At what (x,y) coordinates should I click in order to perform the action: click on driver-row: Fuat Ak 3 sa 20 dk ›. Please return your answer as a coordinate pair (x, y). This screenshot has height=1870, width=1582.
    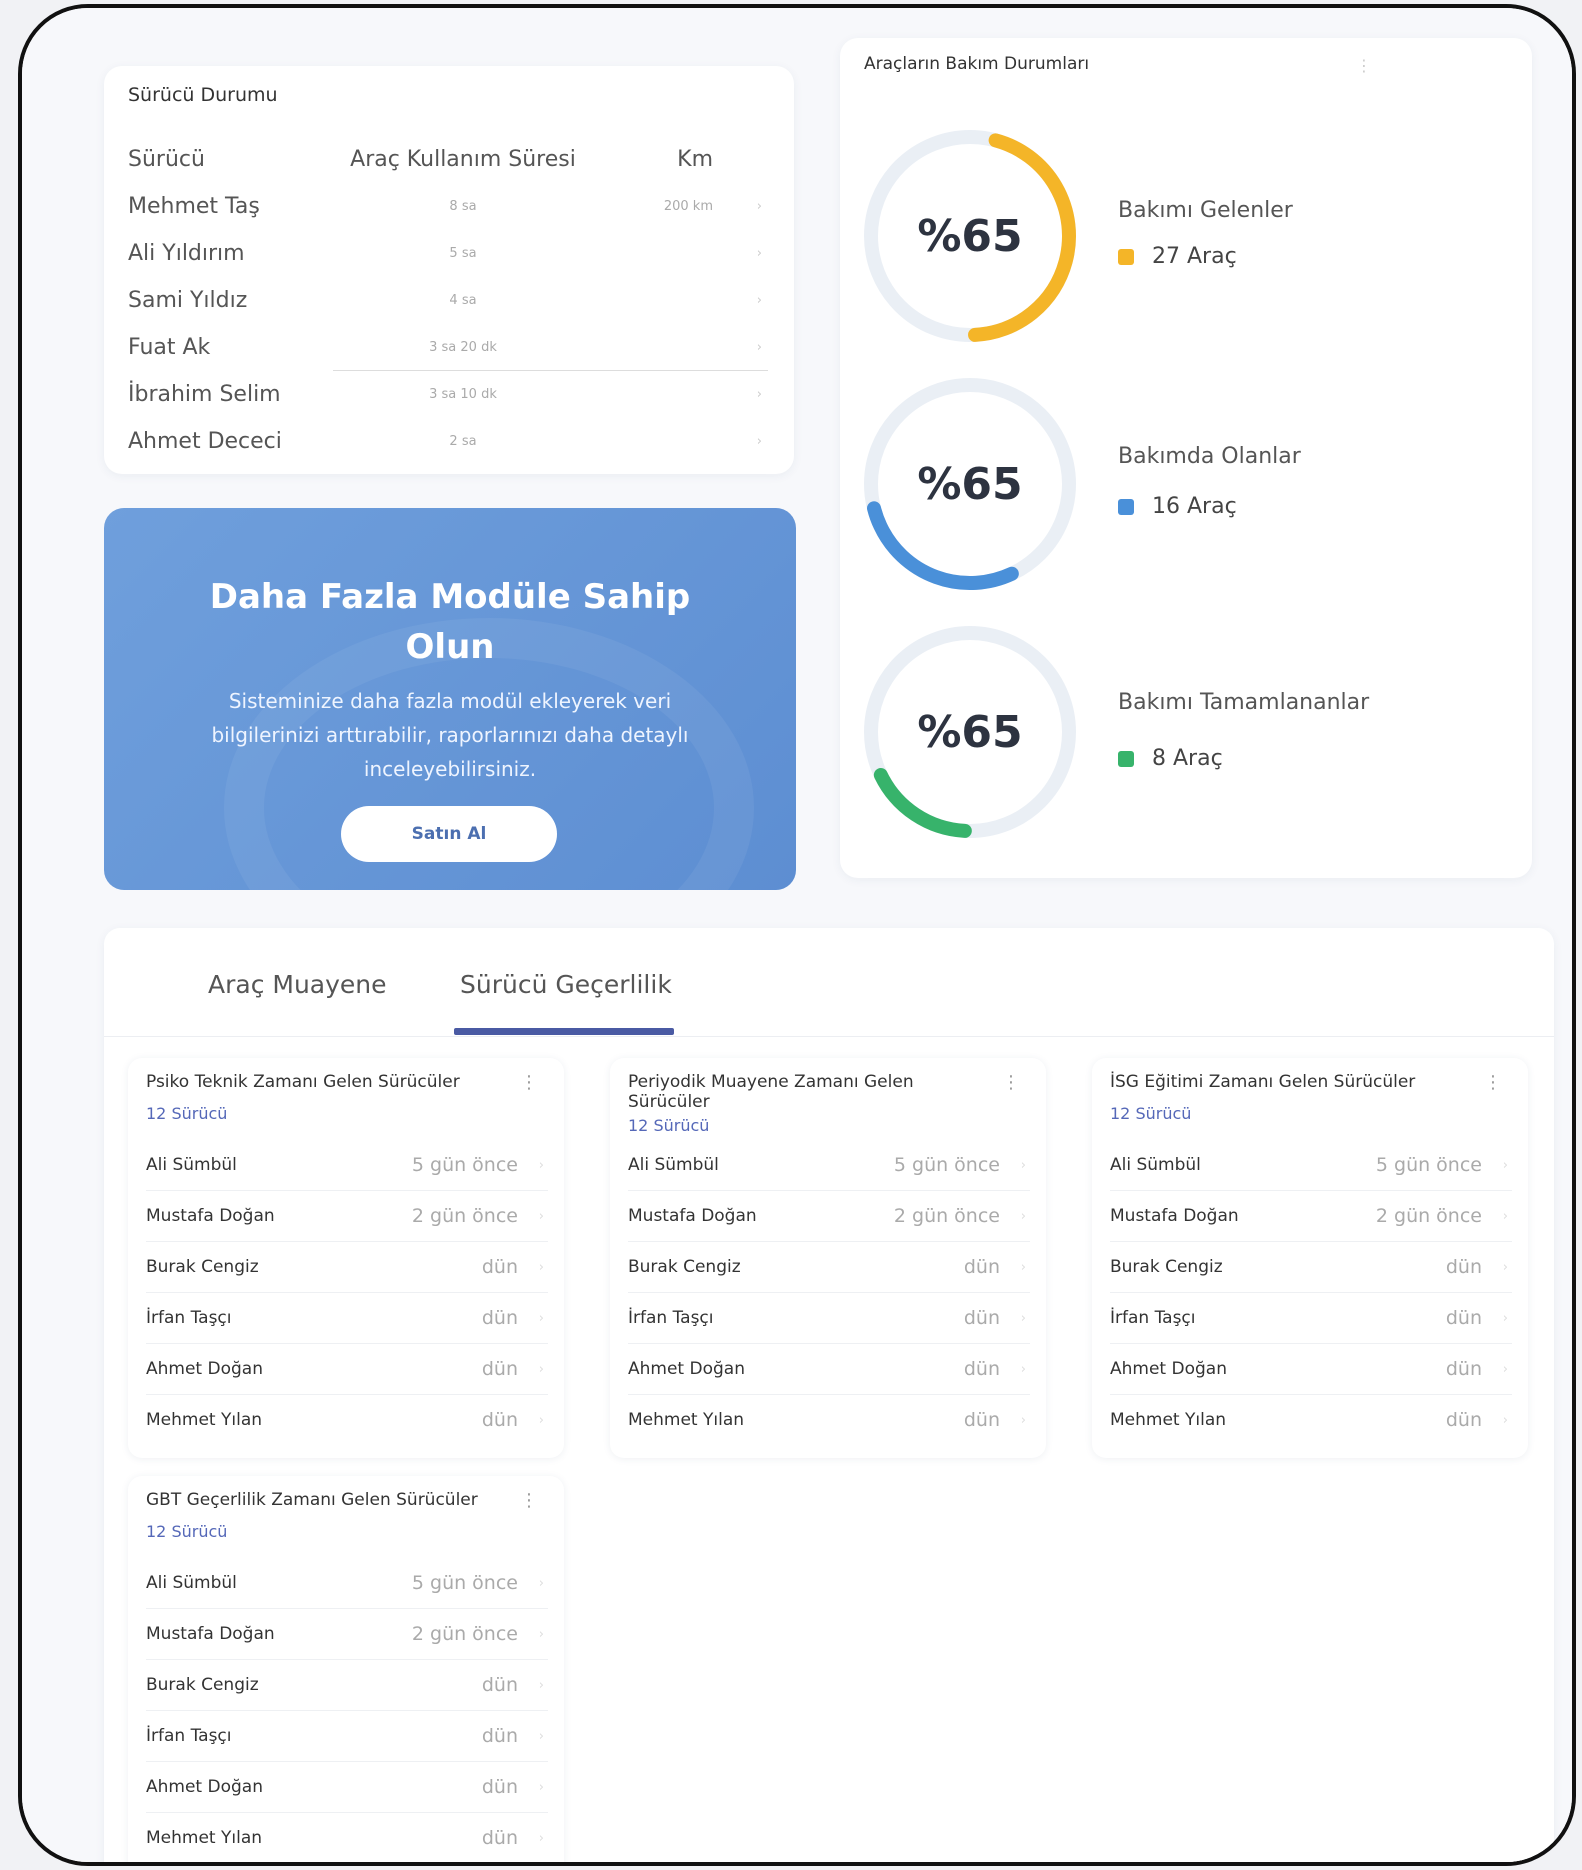
    Looking at the image, I should click on (448, 347).